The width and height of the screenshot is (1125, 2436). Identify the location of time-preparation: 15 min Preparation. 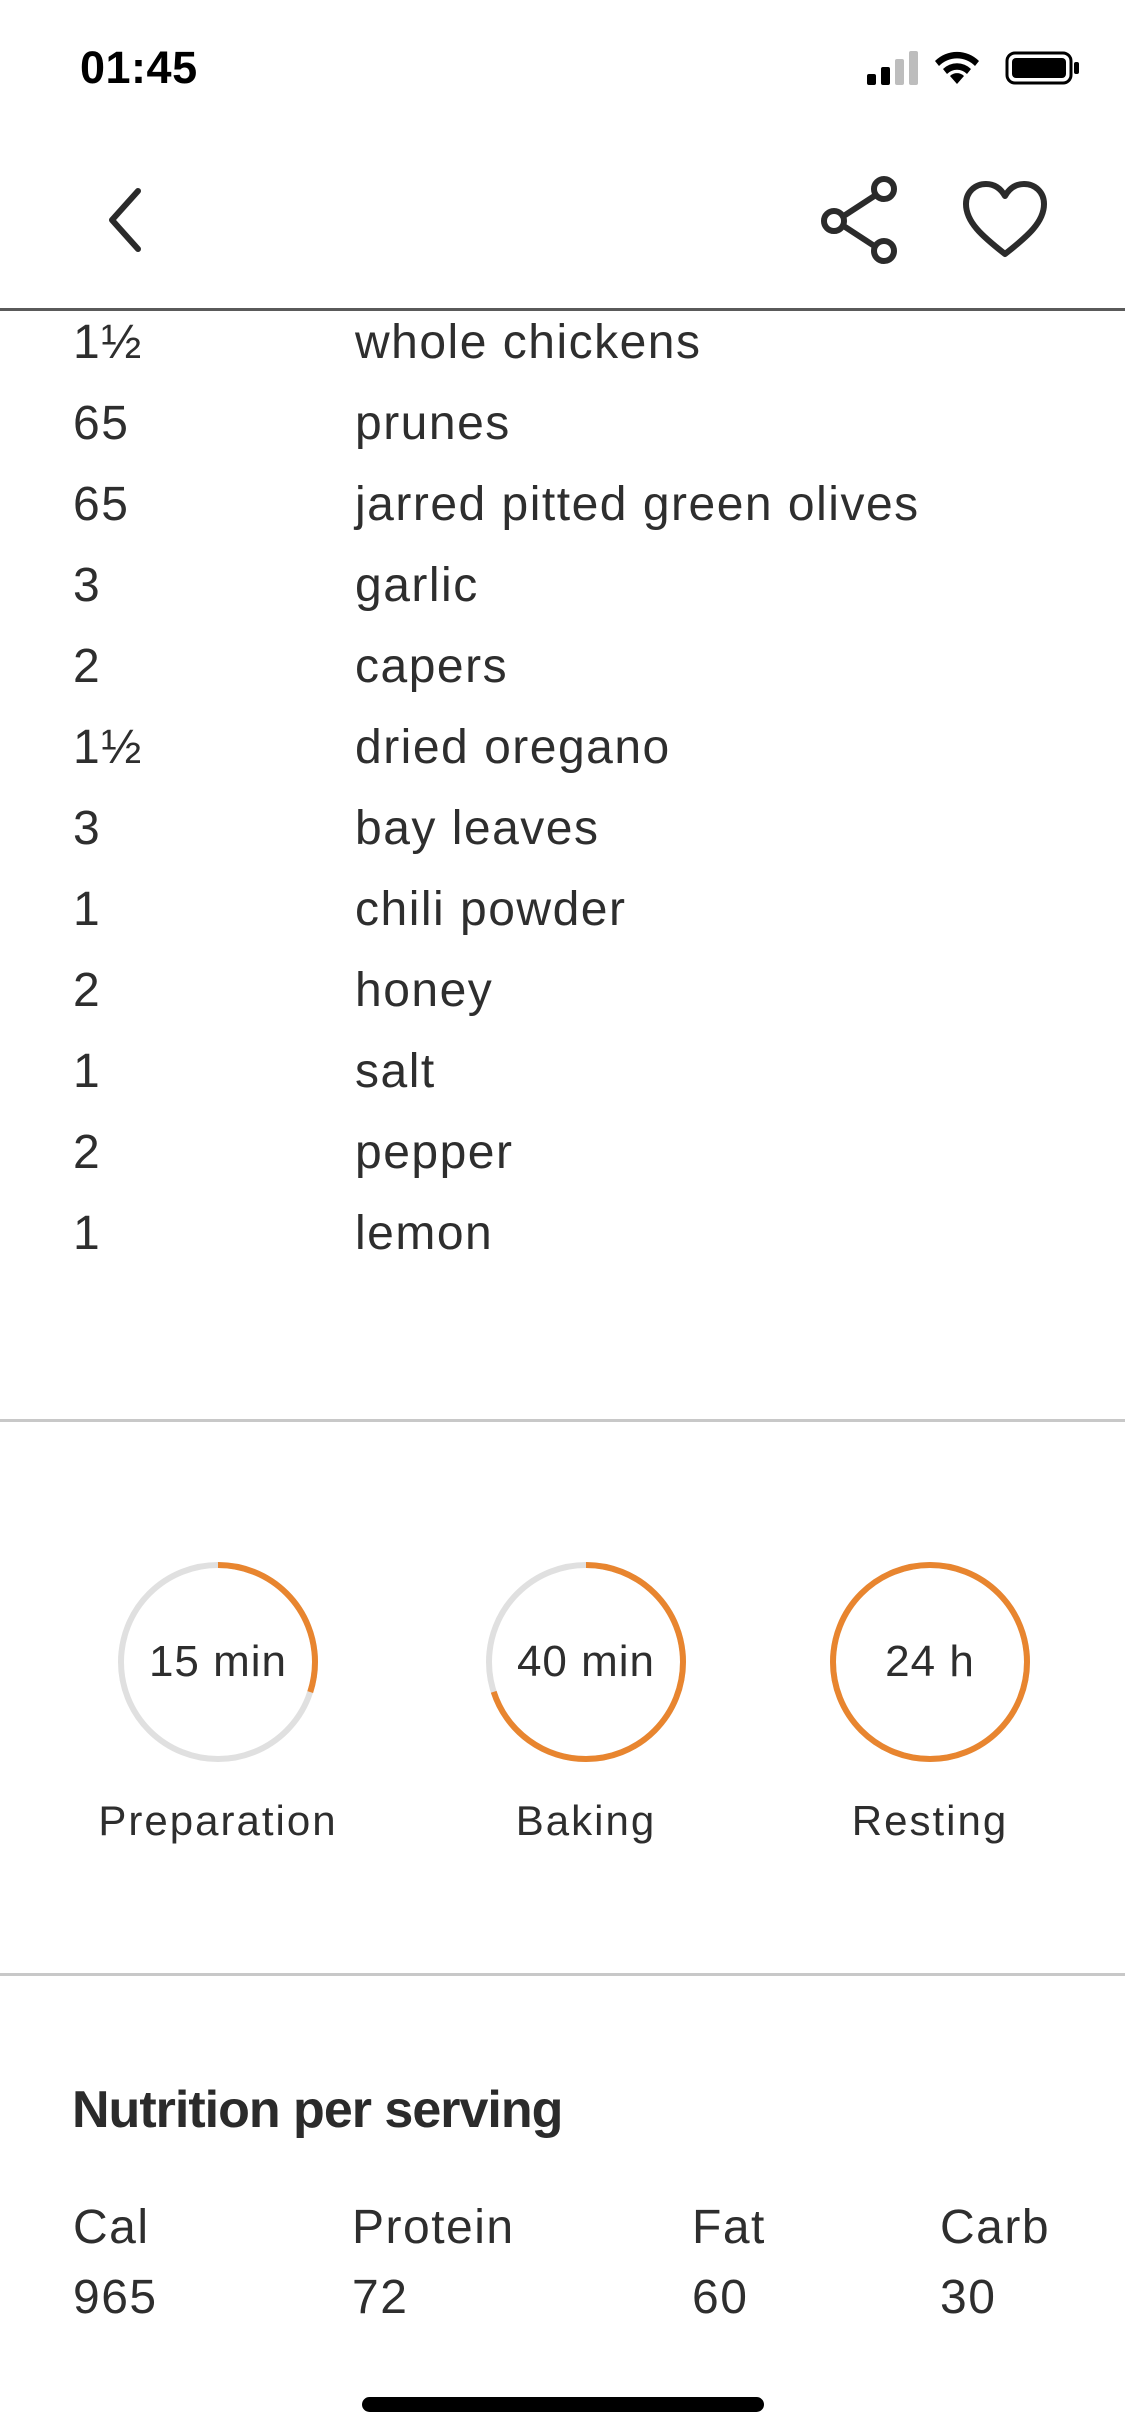
(218, 1727).